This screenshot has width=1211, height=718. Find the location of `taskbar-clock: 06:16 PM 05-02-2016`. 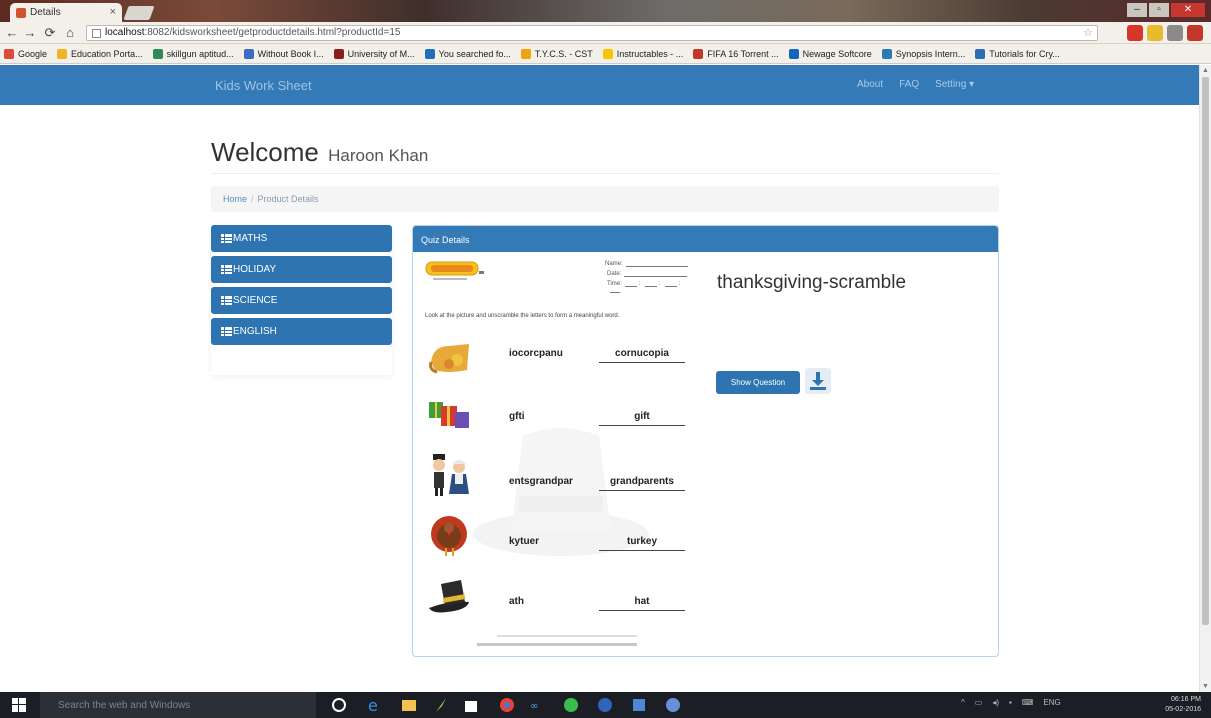

taskbar-clock: 06:16 PM 05-02-2016 is located at coordinates (1183, 705).